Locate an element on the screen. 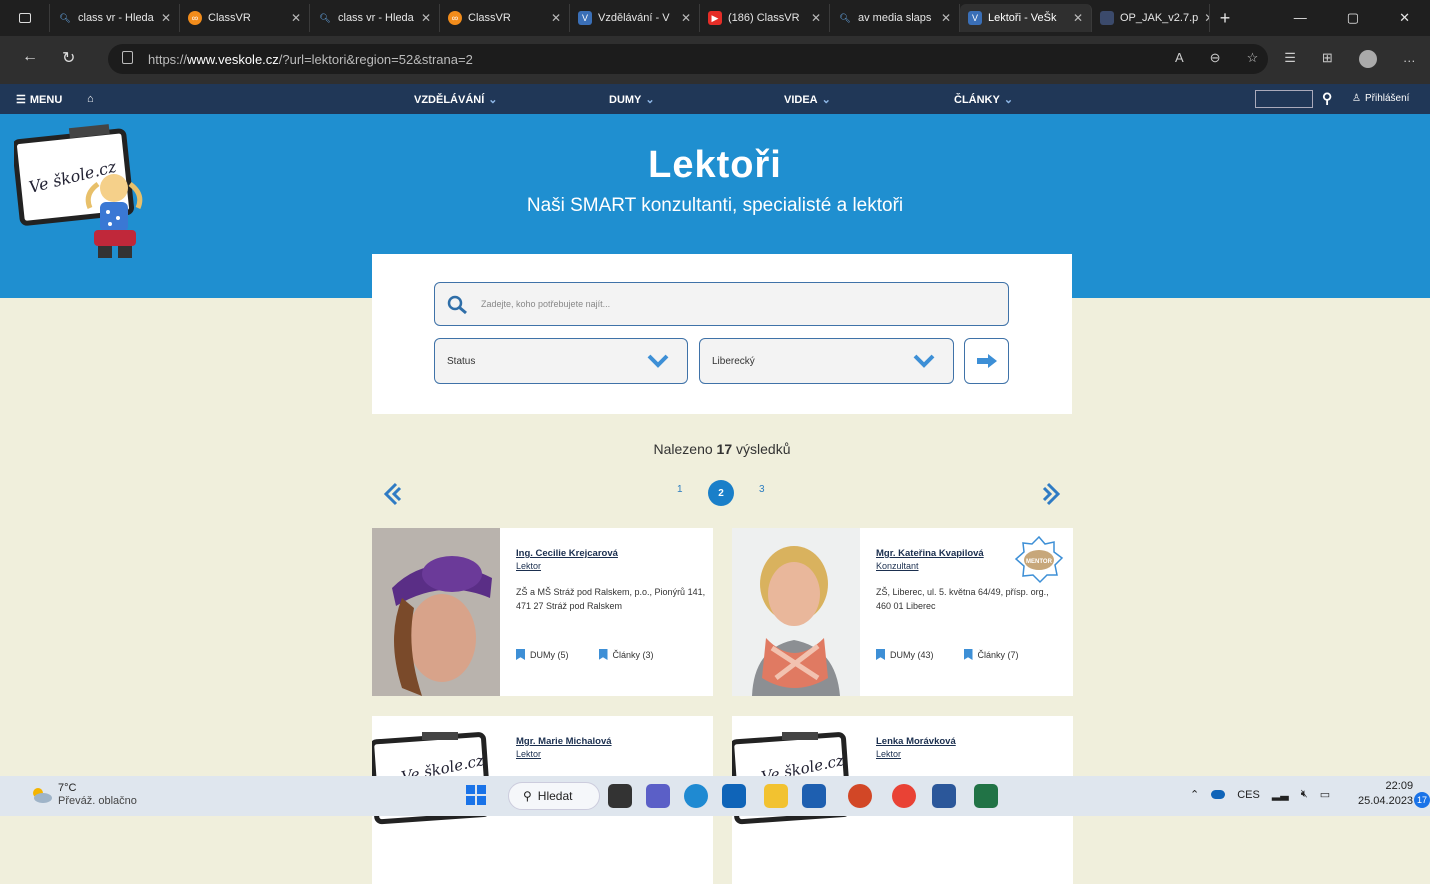 The height and width of the screenshot is (884, 1430). read-aloud-icon: A is located at coordinates (1179, 59).